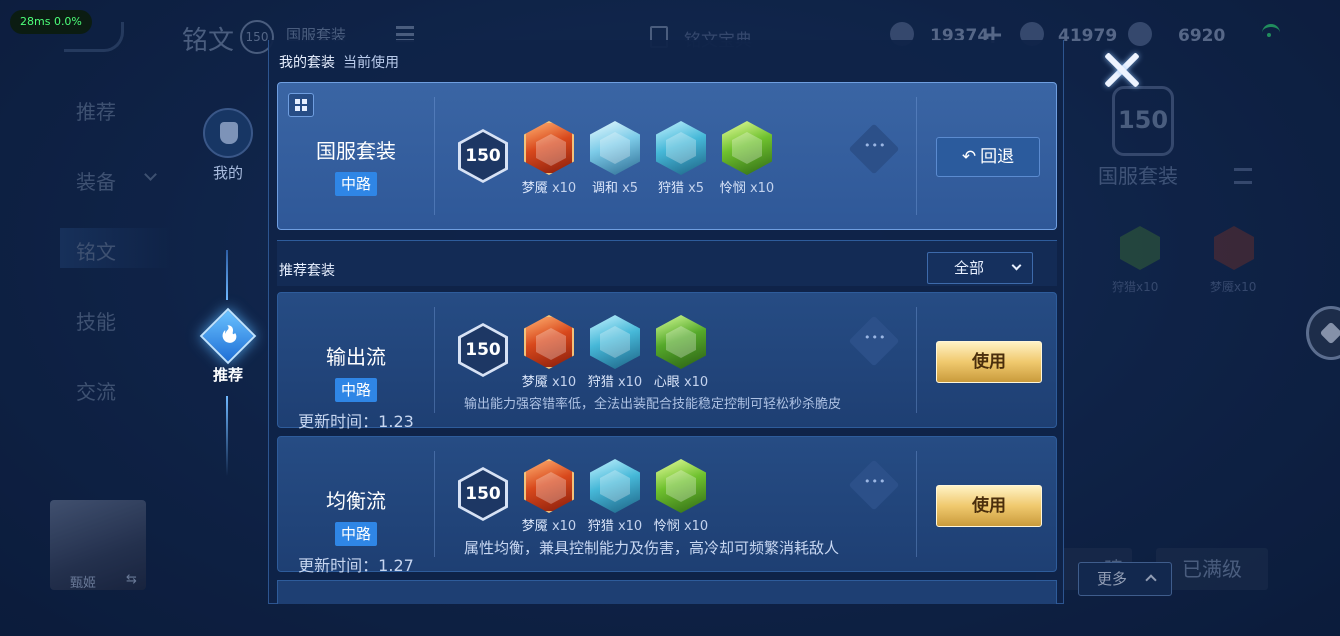  Describe the element at coordinates (653, 404) in the screenshot. I see `set-description: 输出能力强容错率低，全法出装配合技能稳定控制可轻松秒杀脆皮` at that location.